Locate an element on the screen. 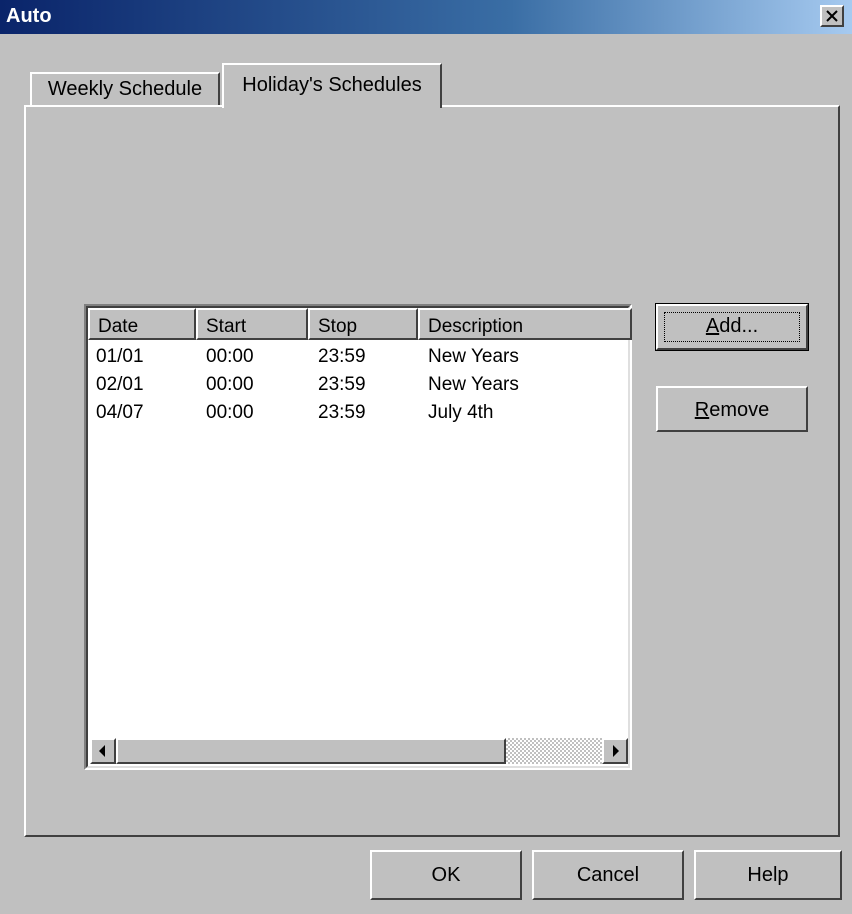  cancel-button: Cancel is located at coordinates (608, 875).